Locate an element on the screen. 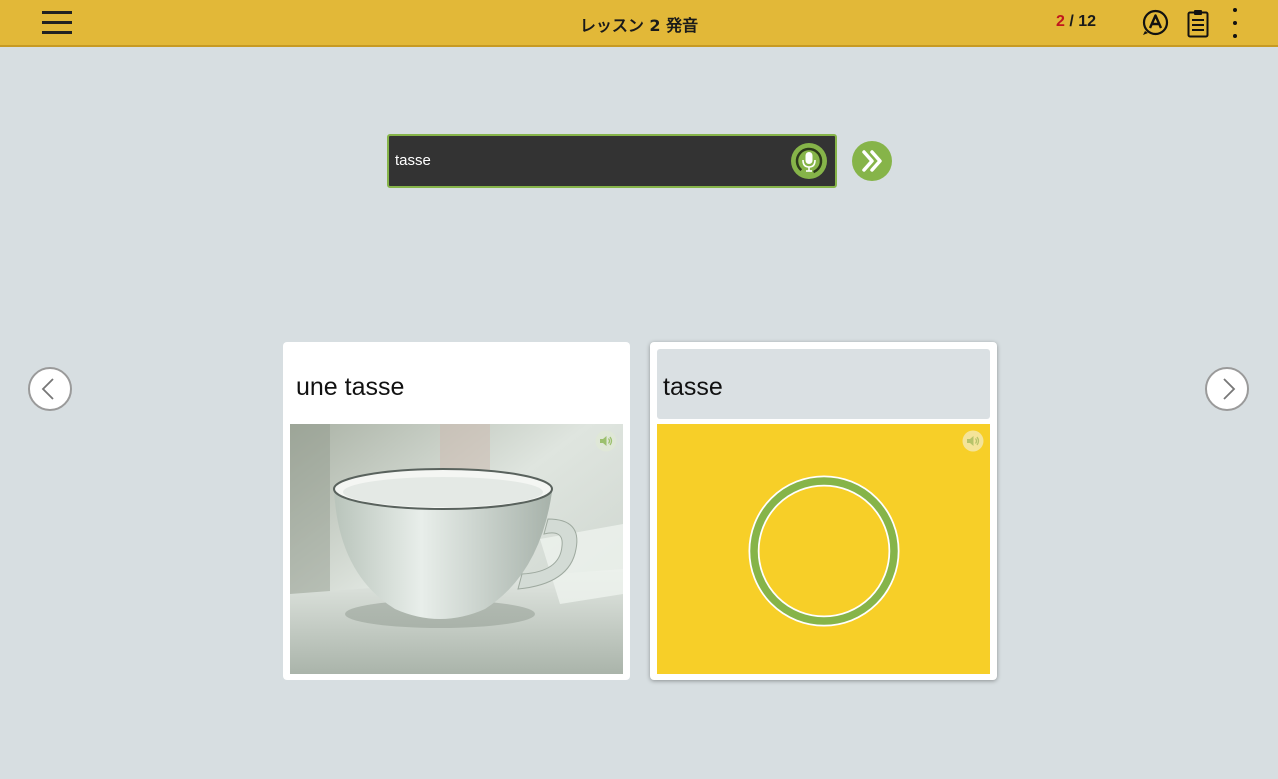  pronunciation-field: tasse is located at coordinates (612, 161).